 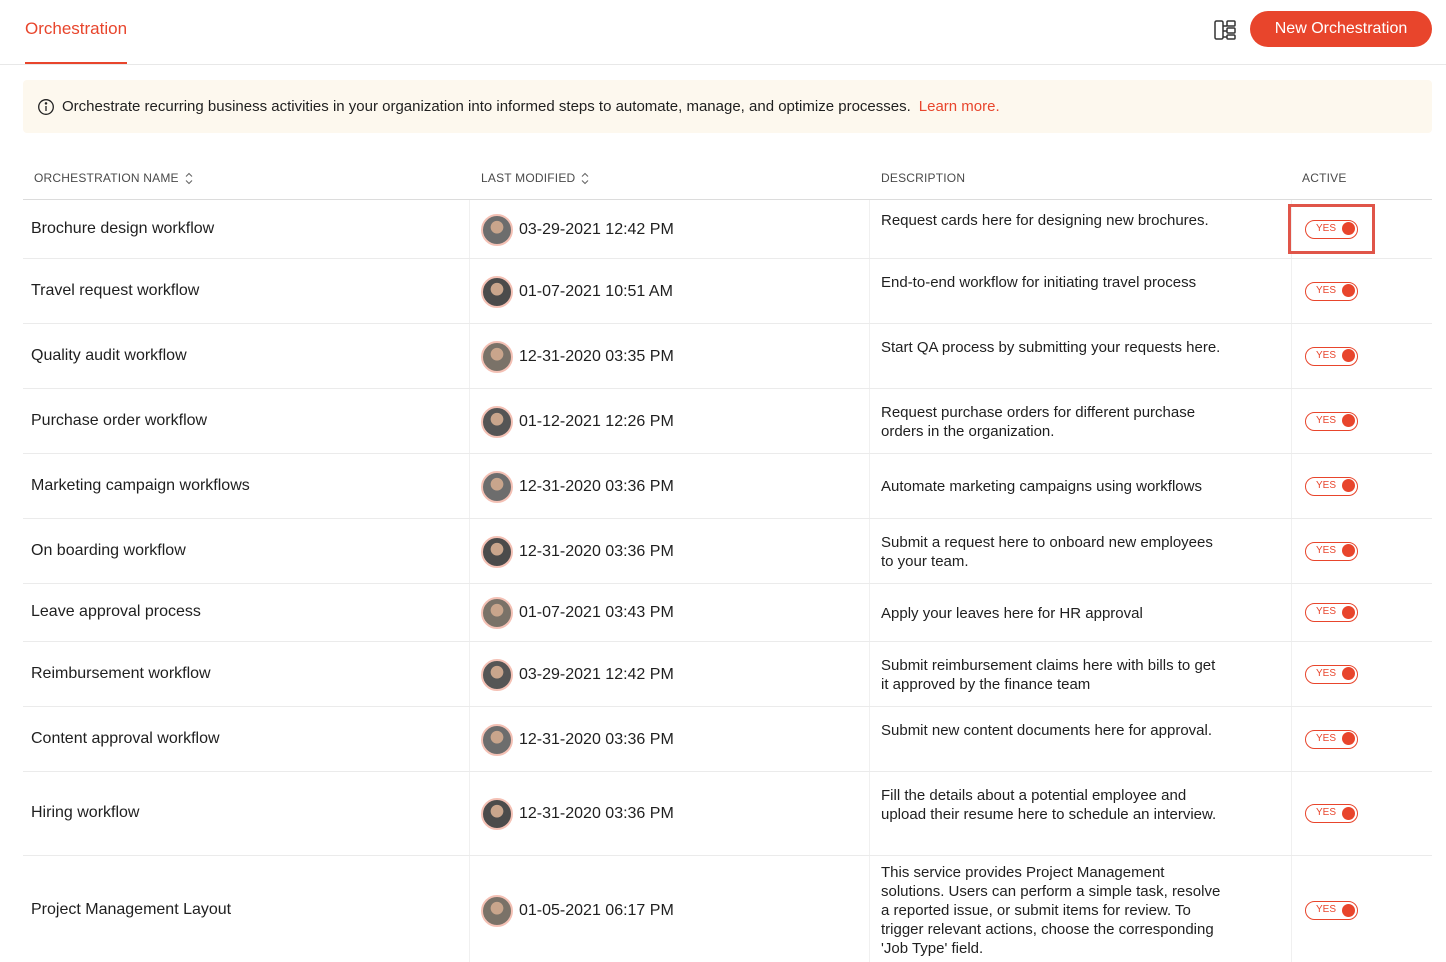 I want to click on orchestration-name: Content approval workflow, so click(x=125, y=739).